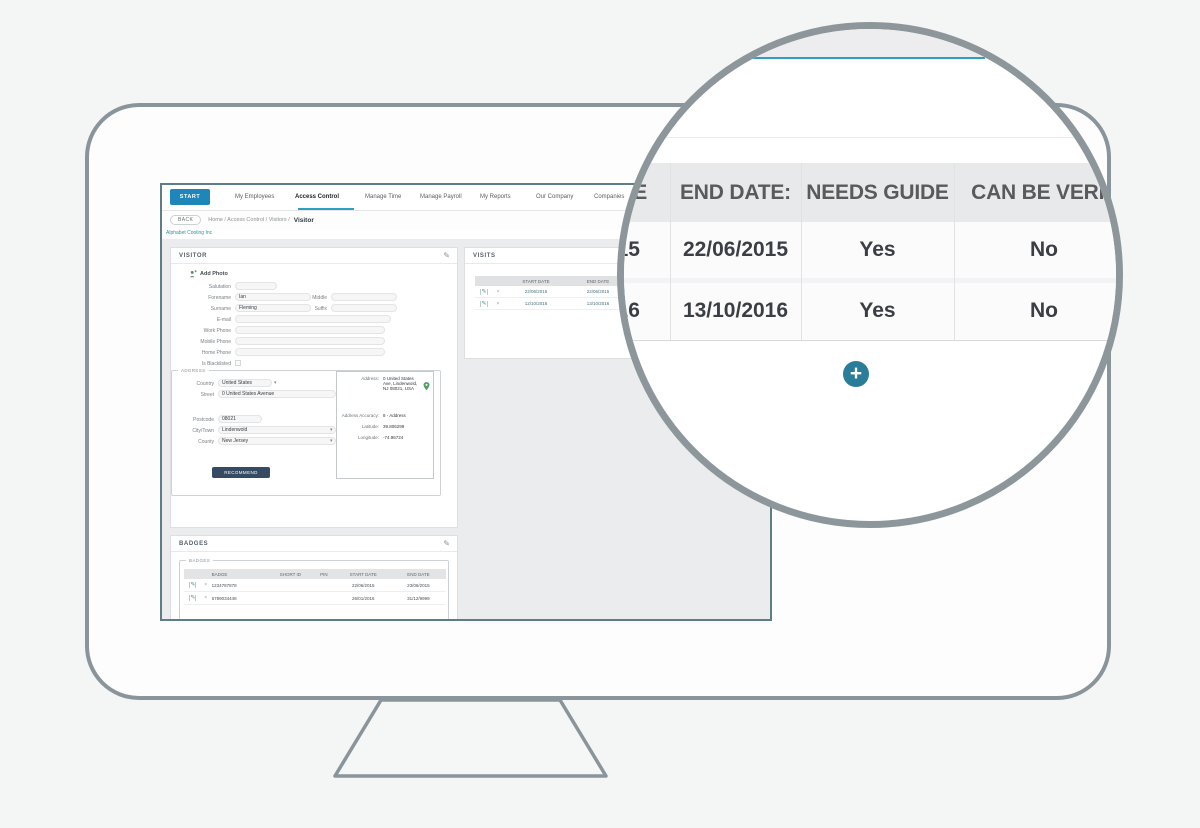 This screenshot has width=1200, height=828. I want to click on visits-row: ✎ × 22/06/2015 22/06/2015, so click(553, 292).